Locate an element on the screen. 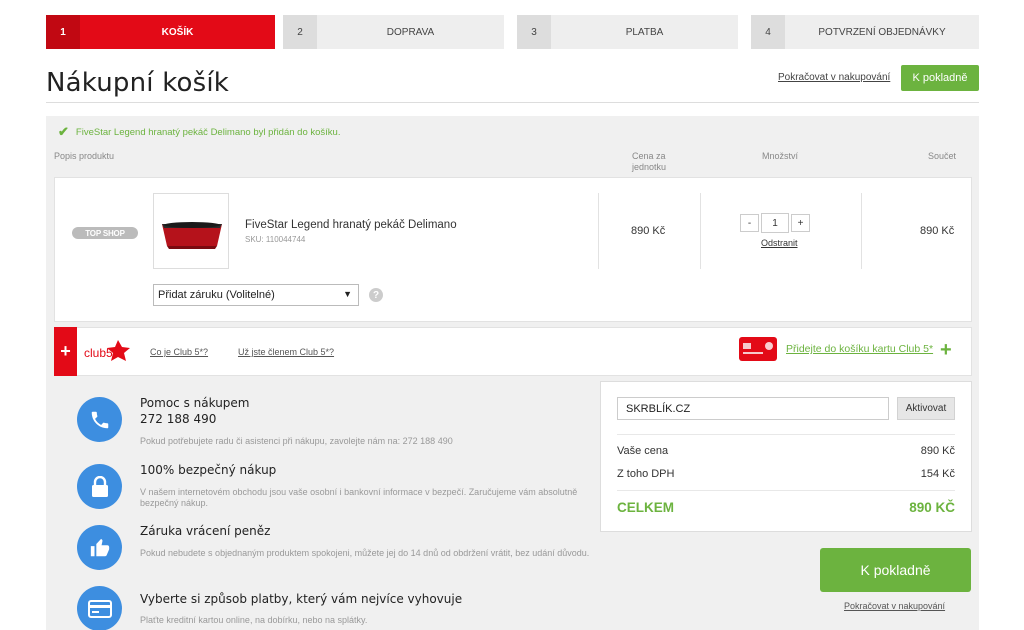  add-plus-icon: + is located at coordinates (946, 350).